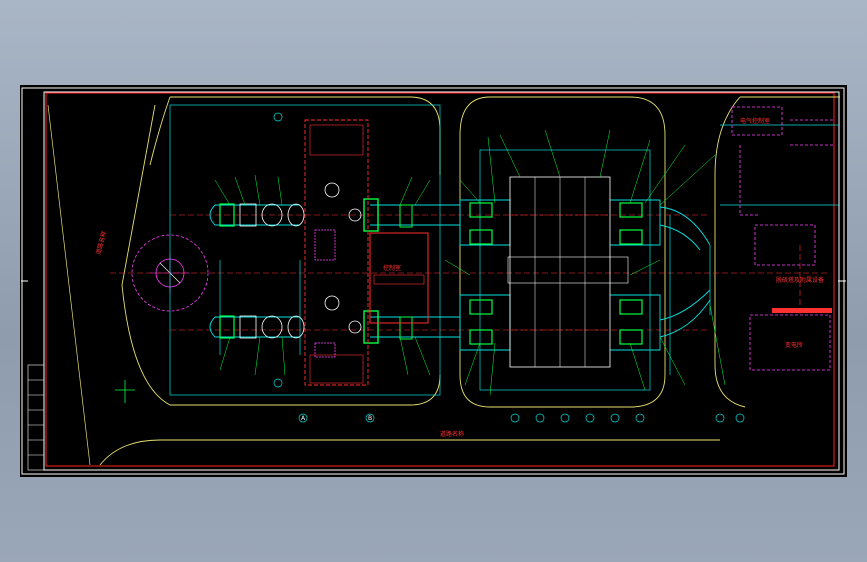 The width and height of the screenshot is (867, 562). What do you see at coordinates (460, 320) in the screenshot?
I see `ducts-lower` at bounding box center [460, 320].